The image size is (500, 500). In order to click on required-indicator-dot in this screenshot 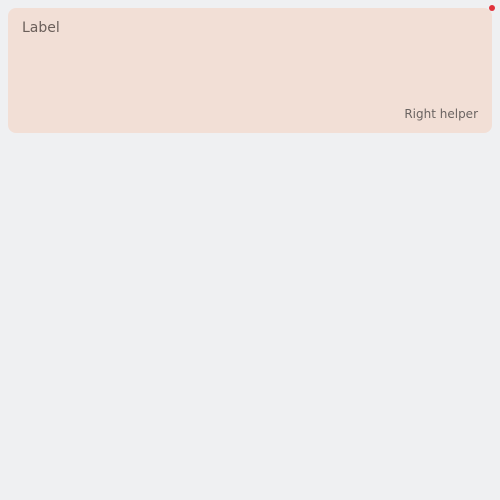, I will do `click(492, 8)`.